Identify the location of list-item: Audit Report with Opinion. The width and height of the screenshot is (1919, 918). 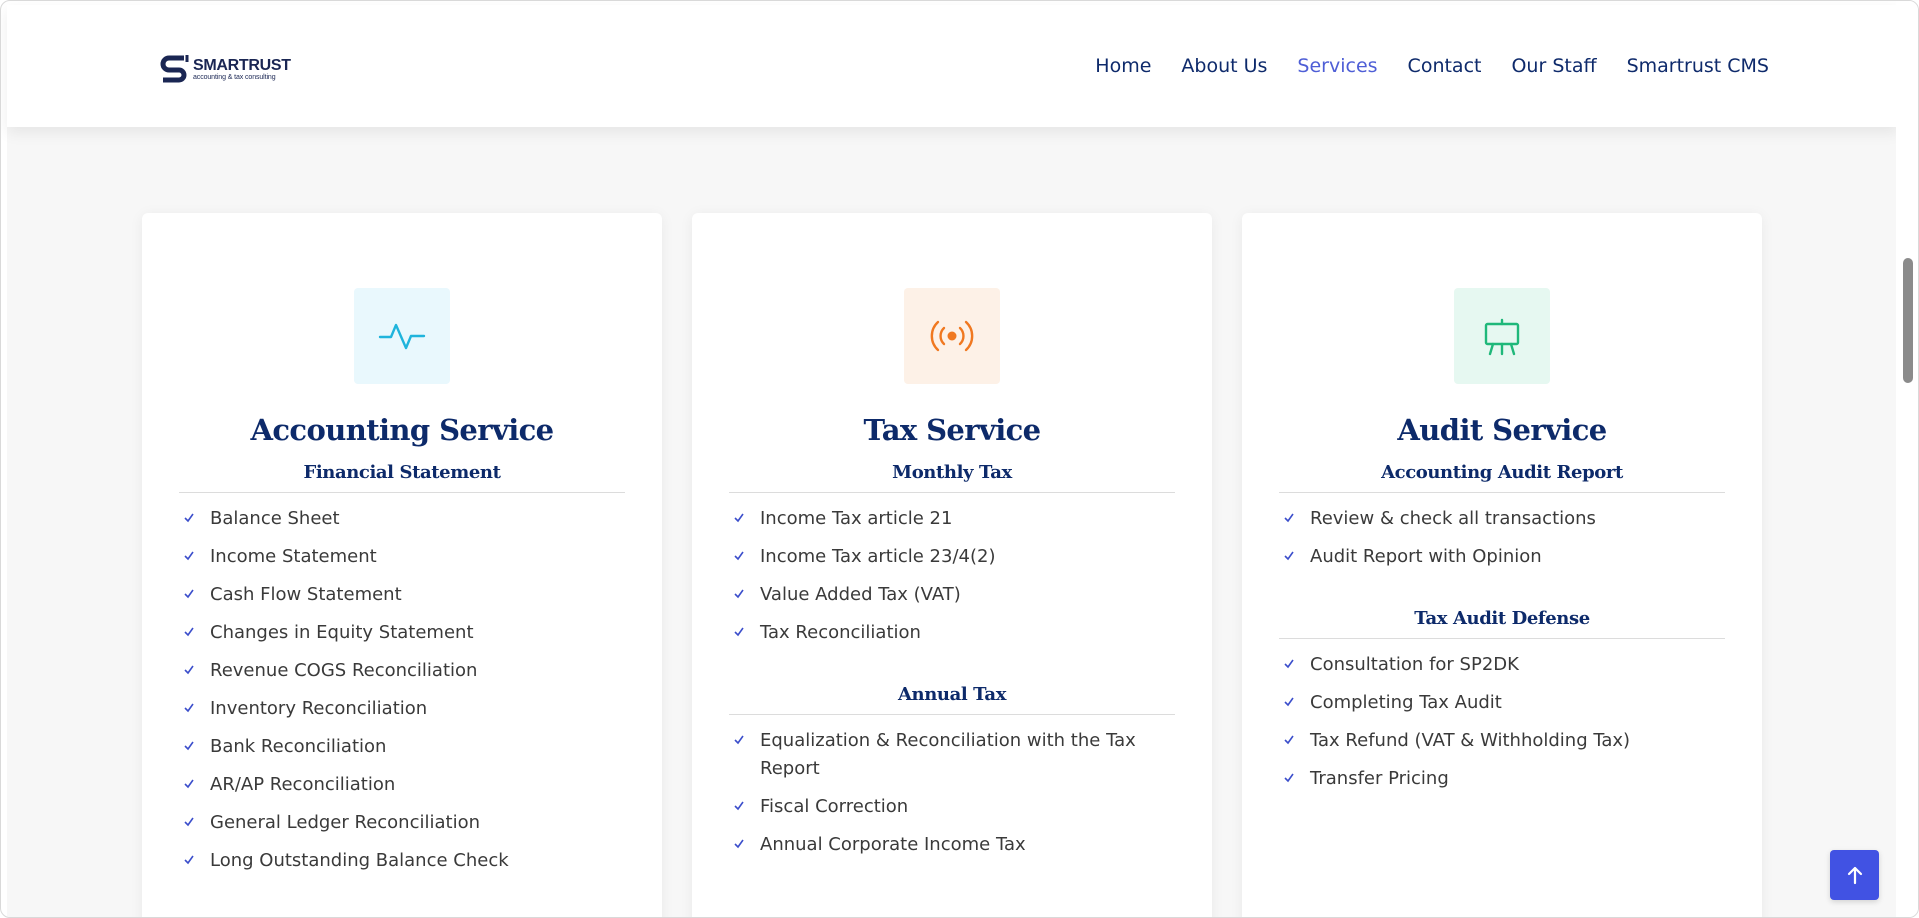
(1504, 557).